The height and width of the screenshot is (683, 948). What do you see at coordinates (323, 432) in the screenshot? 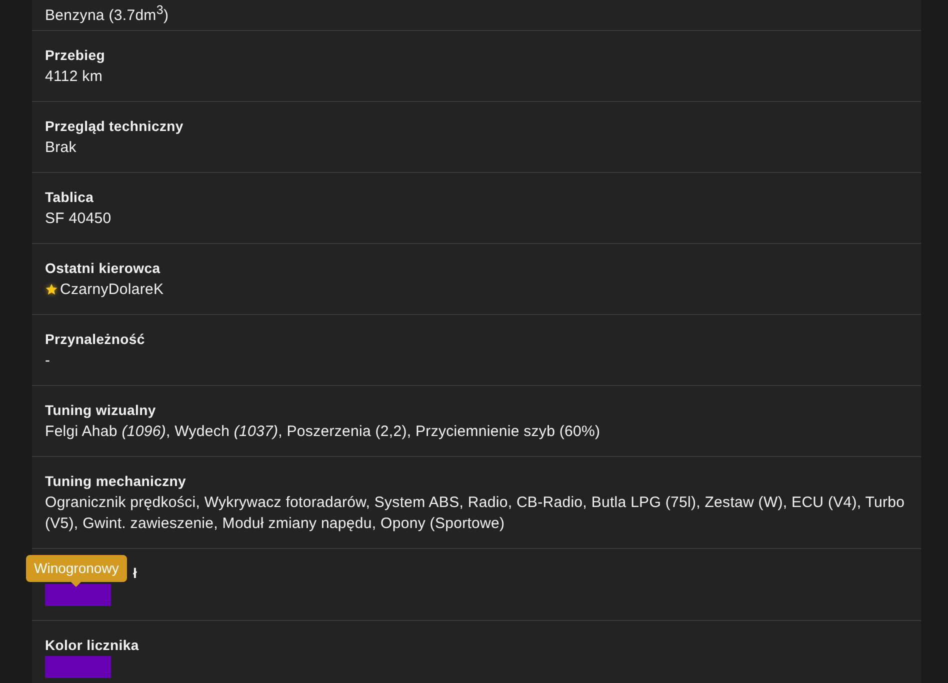
I see `field-value: Felgi Ahab (1096), Wydech (1037), Poszerzenia (2,2), Przyciemnienie szyb (60%)` at bounding box center [323, 432].